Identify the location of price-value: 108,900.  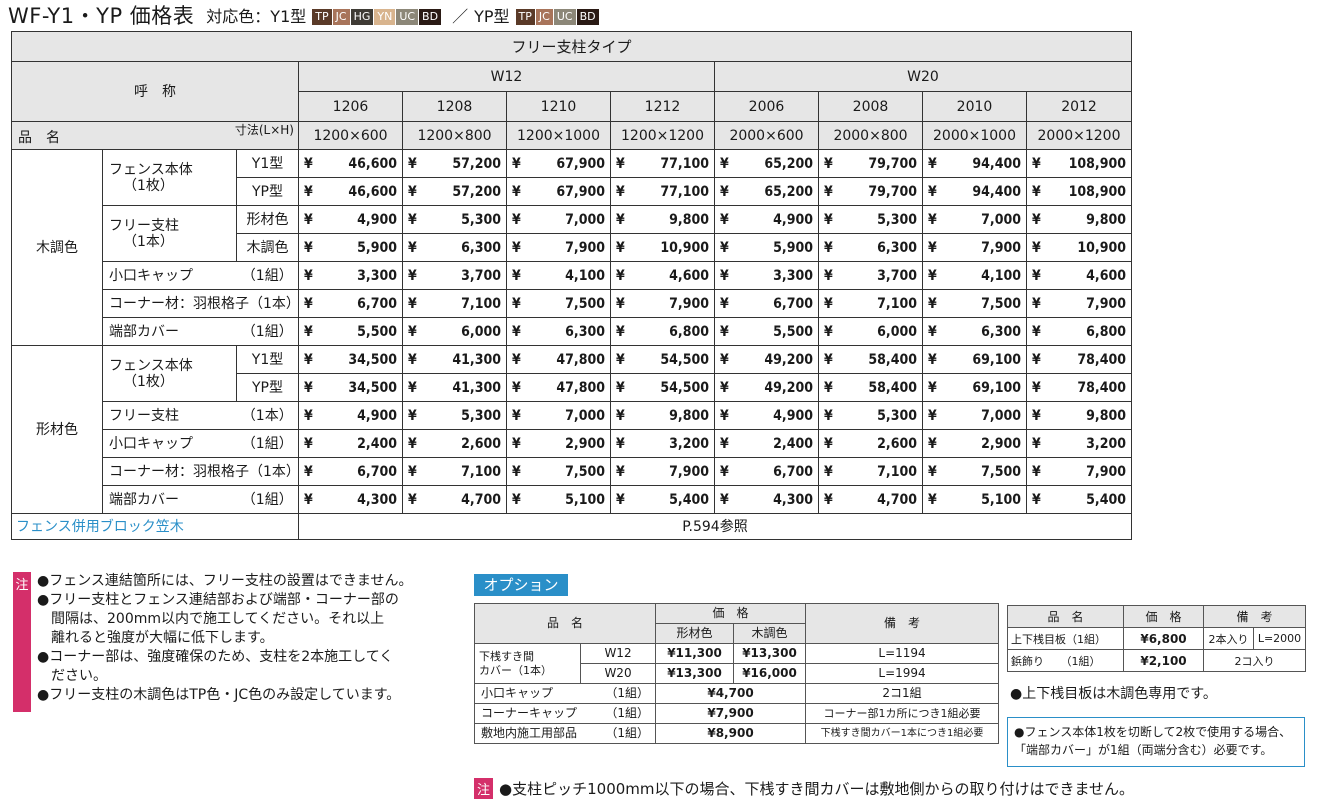
(1097, 163).